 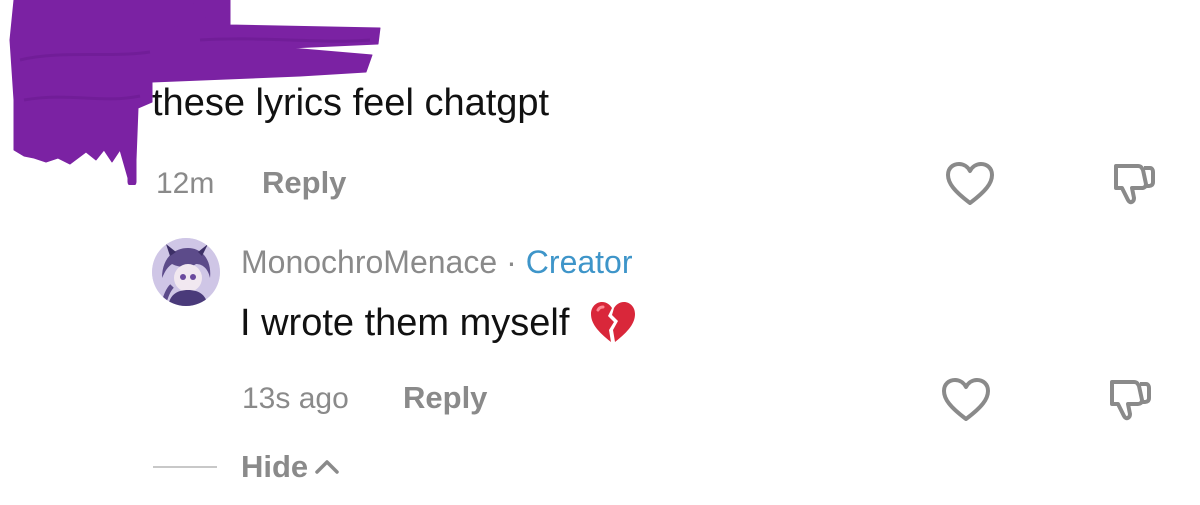 What do you see at coordinates (351, 103) in the screenshot?
I see `comment-text: these lyrics feel chatgpt` at bounding box center [351, 103].